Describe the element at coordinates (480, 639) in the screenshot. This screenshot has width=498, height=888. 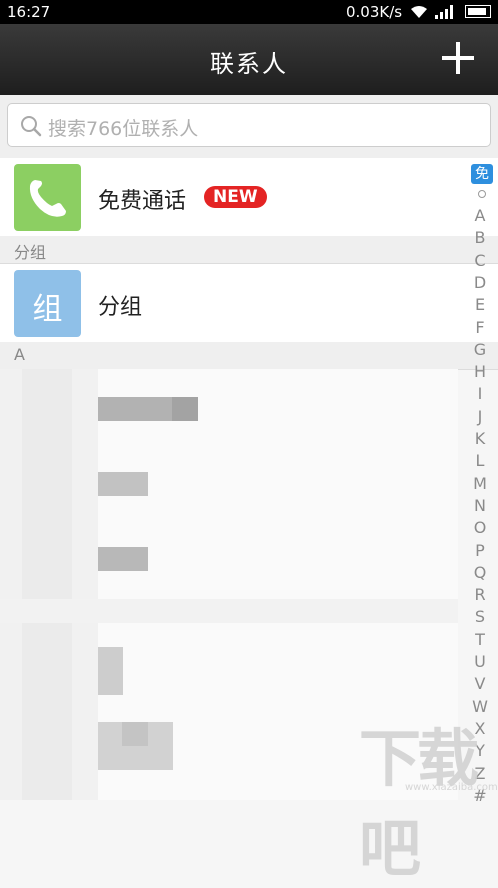
I see `index-letter-t: T` at that location.